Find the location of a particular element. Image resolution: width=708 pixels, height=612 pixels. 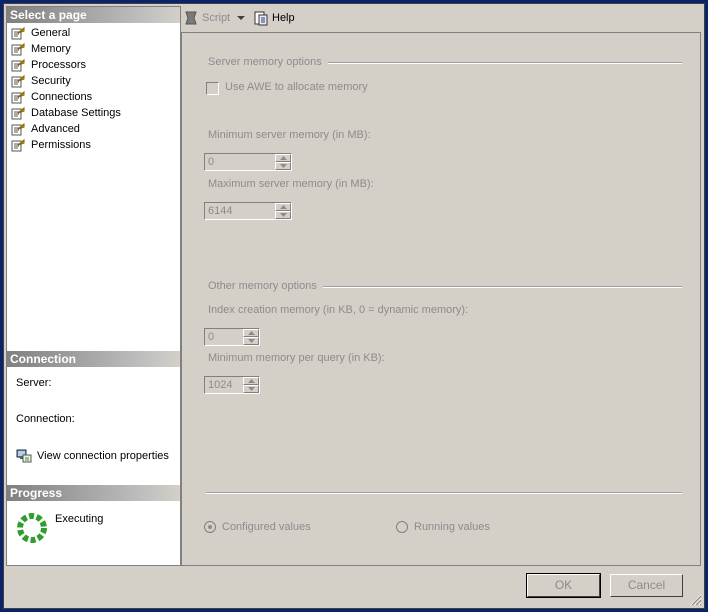

page-item-memory: Memory is located at coordinates (41, 49).